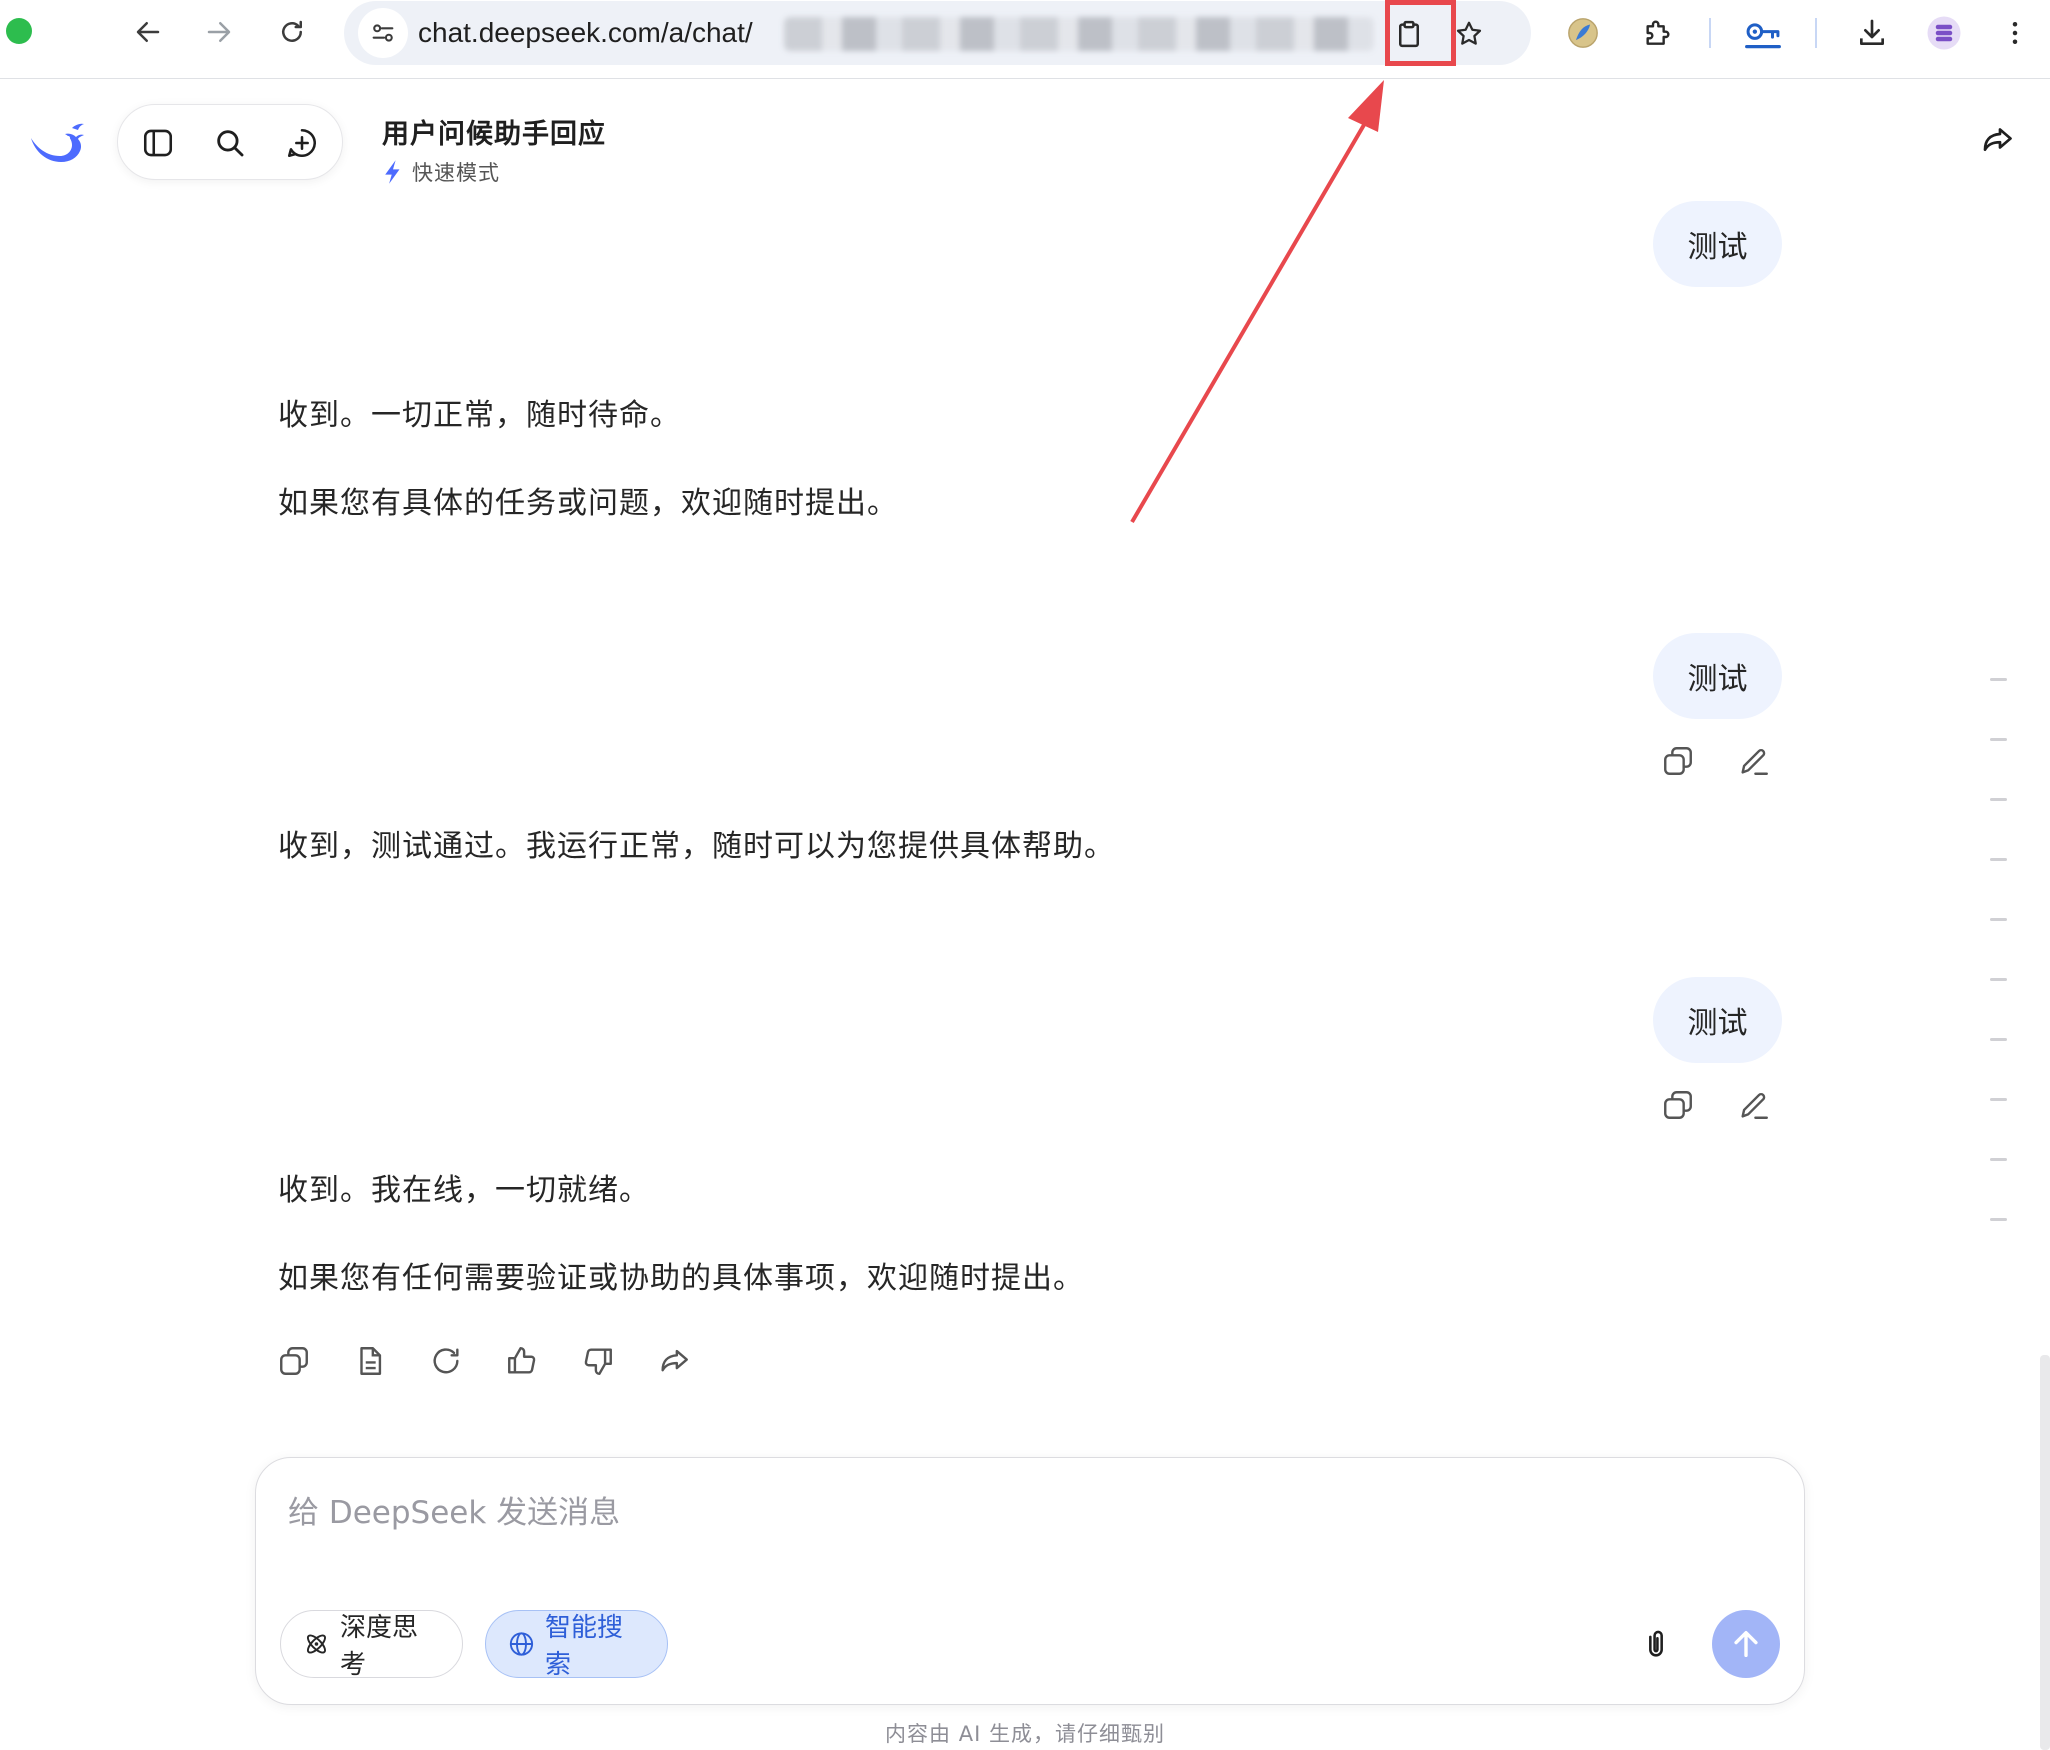 The width and height of the screenshot is (2050, 1750). Describe the element at coordinates (588, 503) in the screenshot. I see `assistant-message-line: 如果您有具体的任务或问题，欢迎随时提出。` at that location.